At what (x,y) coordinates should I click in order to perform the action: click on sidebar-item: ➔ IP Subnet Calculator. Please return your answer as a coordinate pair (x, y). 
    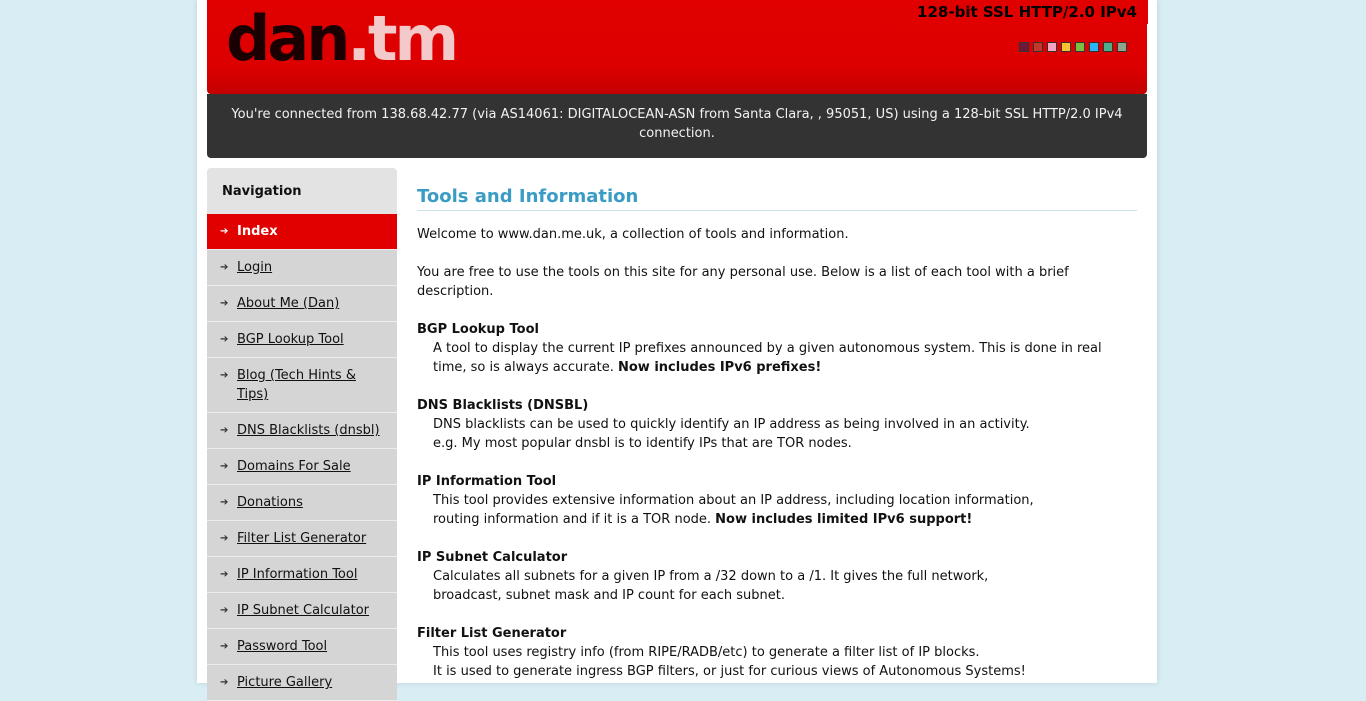
    Looking at the image, I should click on (302, 611).